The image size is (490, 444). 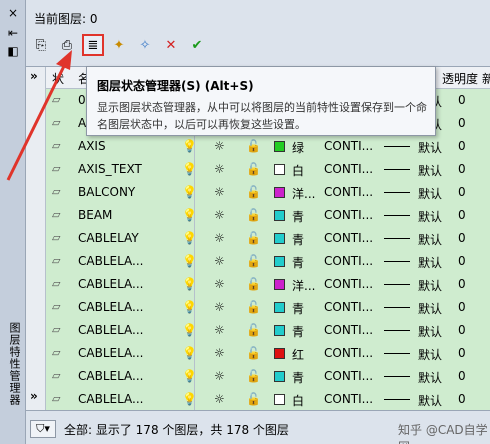 What do you see at coordinates (268, 399) in the screenshot?
I see `table-row: ▱ CABLELA... 💡 ☼ 🔓 白 CONTI... 默认 0` at bounding box center [268, 399].